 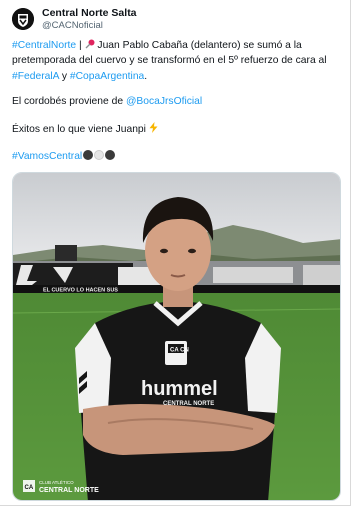 What do you see at coordinates (90, 45) in the screenshot?
I see `pushpin-icon` at bounding box center [90, 45].